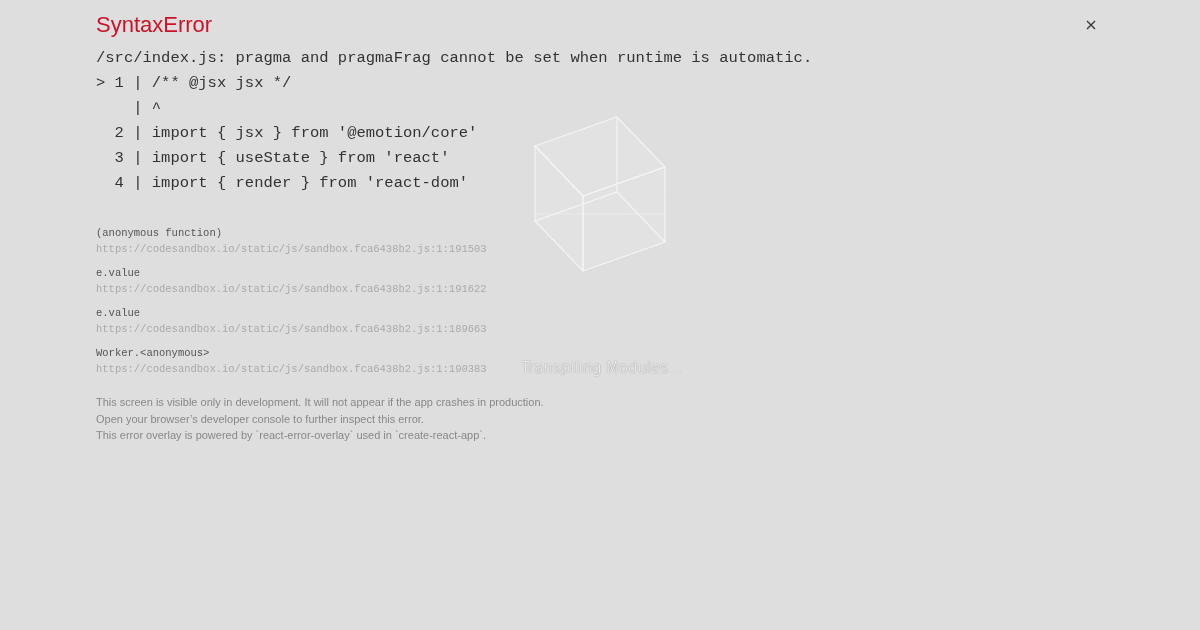 The image size is (1200, 630). What do you see at coordinates (455, 58) in the screenshot?
I see `error-message: /src/index.js: pragma and pragmaFrag cannot be set when runtime is automatic.` at bounding box center [455, 58].